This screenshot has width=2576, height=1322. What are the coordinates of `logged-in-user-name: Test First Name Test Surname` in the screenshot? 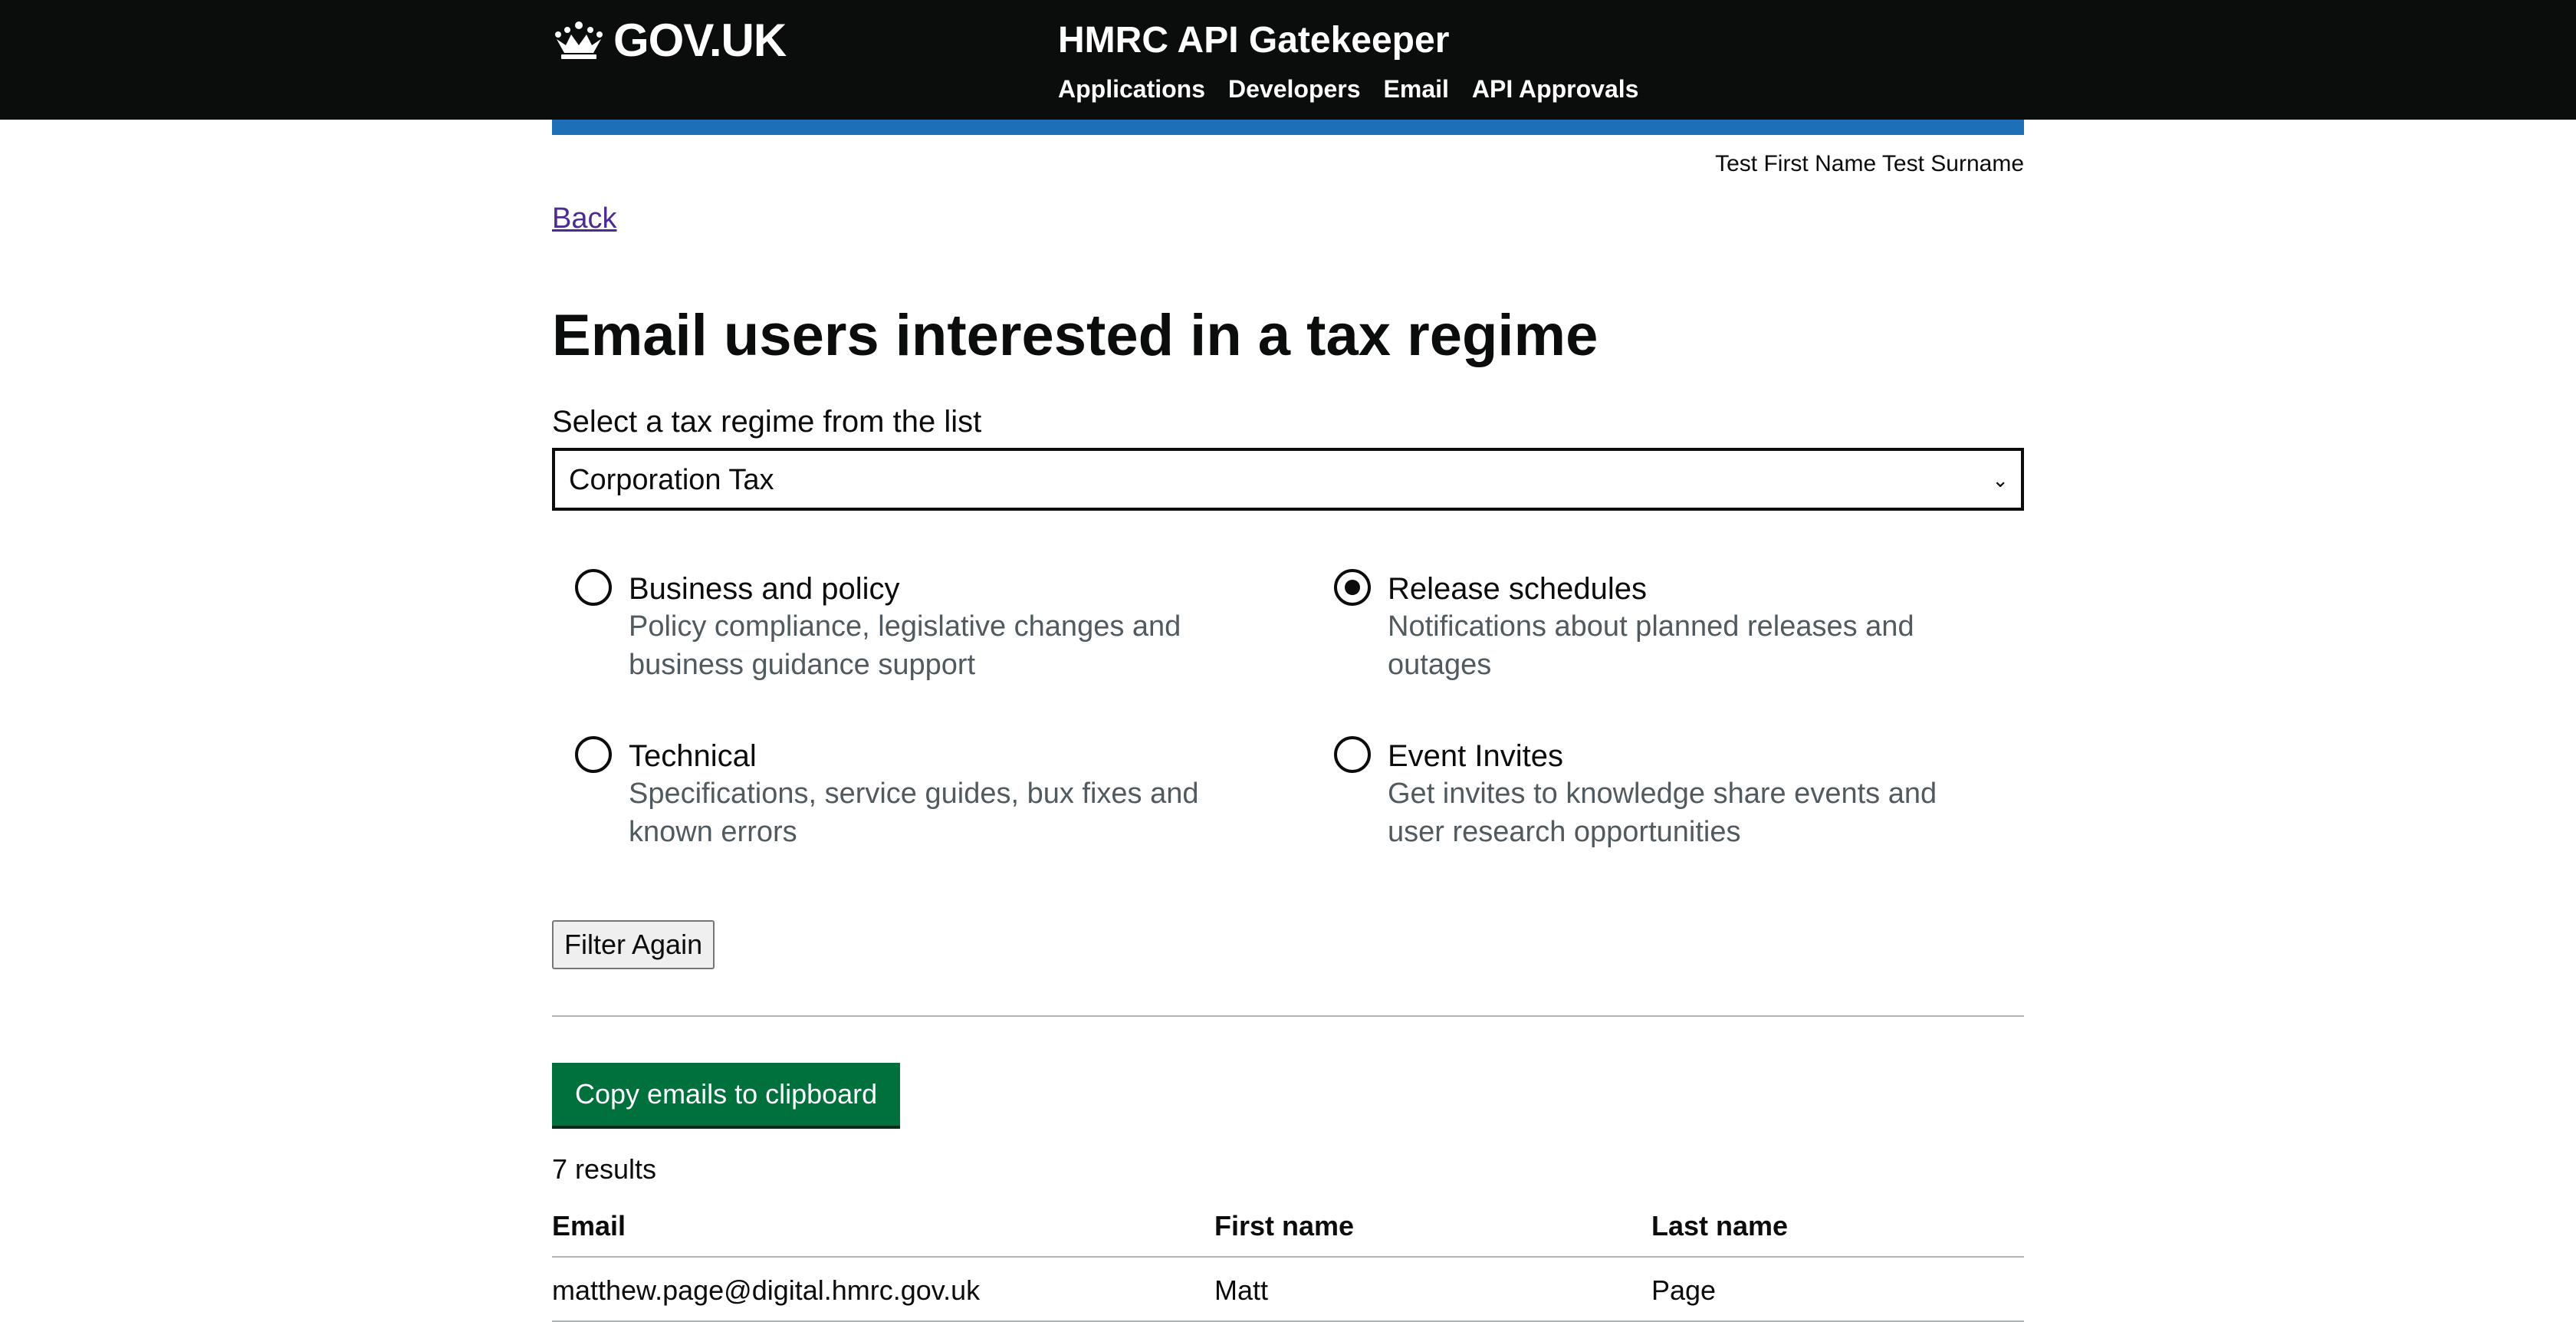 It's located at (1870, 163).